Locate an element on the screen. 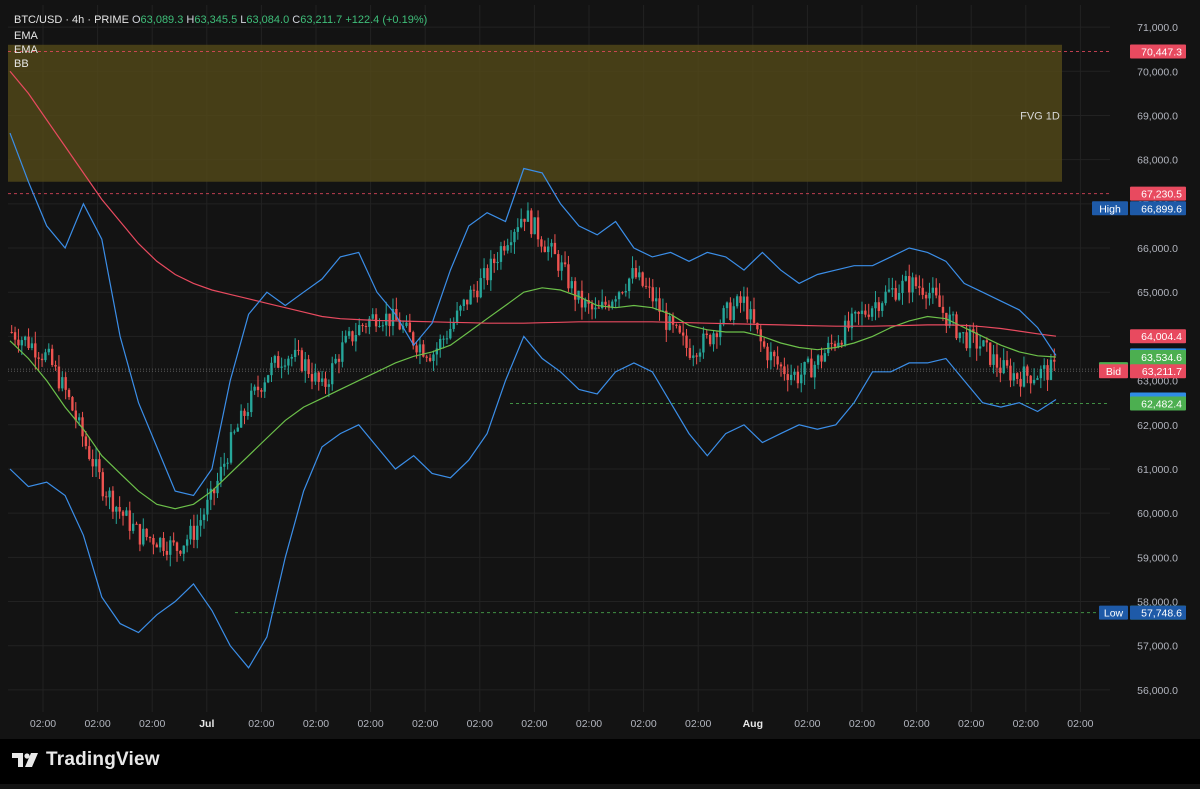 Image resolution: width=1200 pixels, height=789 pixels. indicator-bb: BB is located at coordinates (21, 64).